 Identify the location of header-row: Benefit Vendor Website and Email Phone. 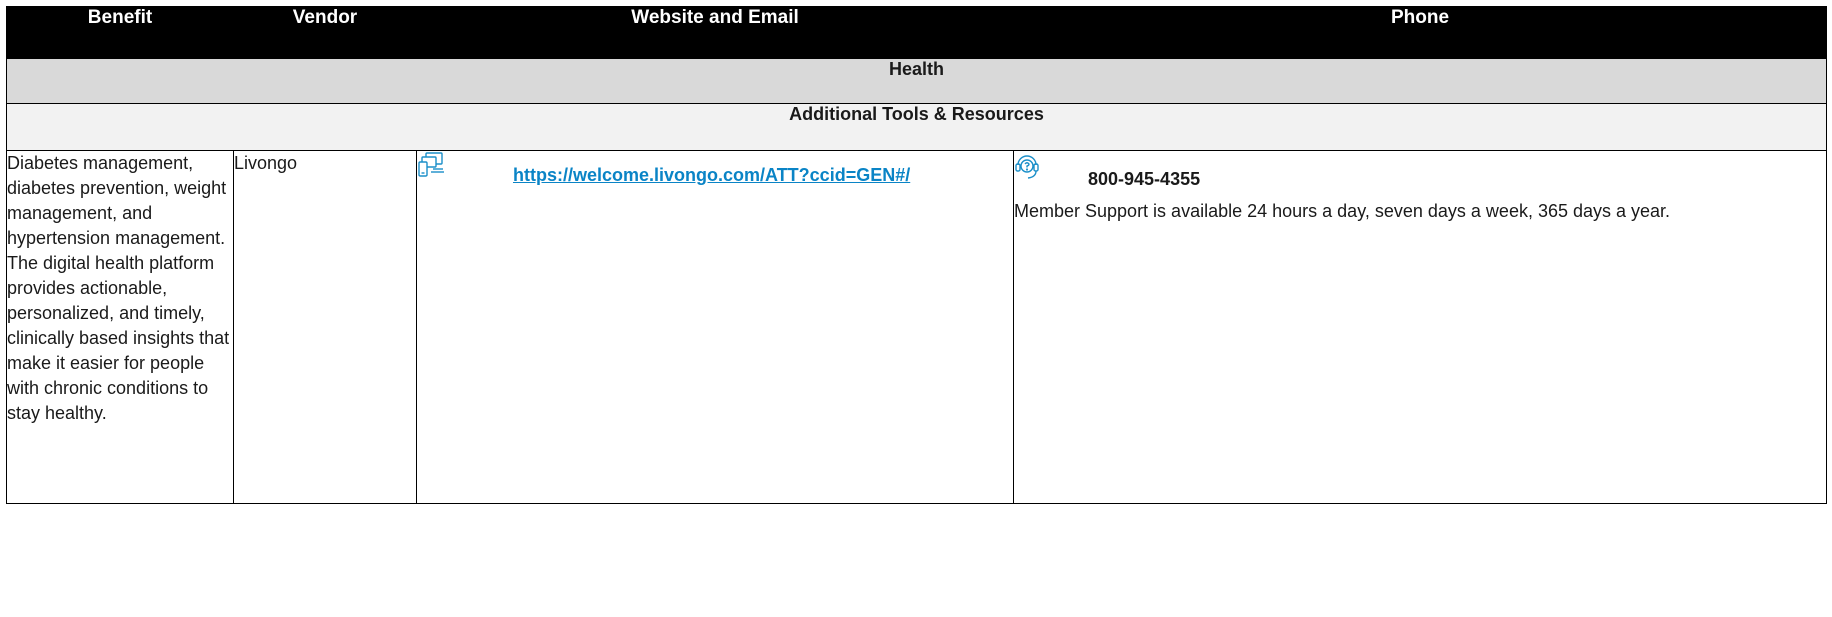
(916, 32).